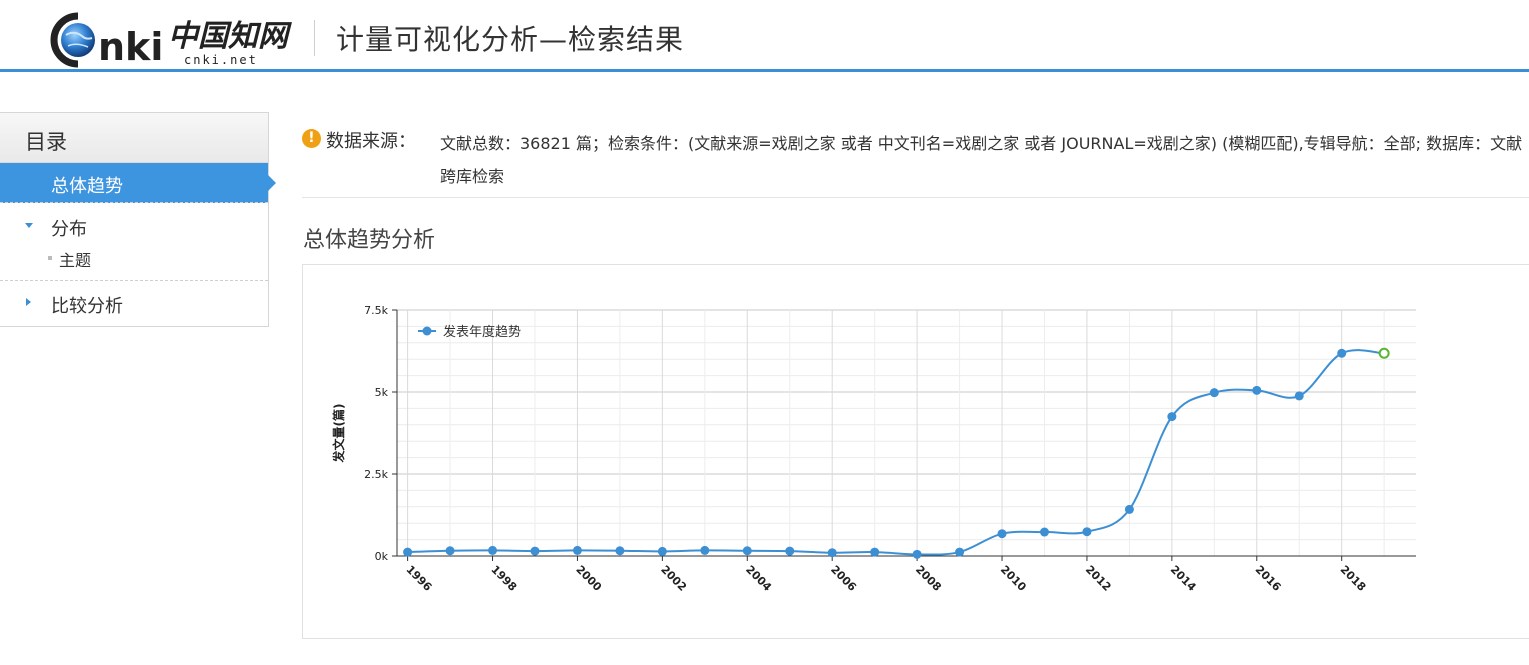 The width and height of the screenshot is (1529, 665). What do you see at coordinates (130, 46) in the screenshot?
I see `svg-text: nki` at bounding box center [130, 46].